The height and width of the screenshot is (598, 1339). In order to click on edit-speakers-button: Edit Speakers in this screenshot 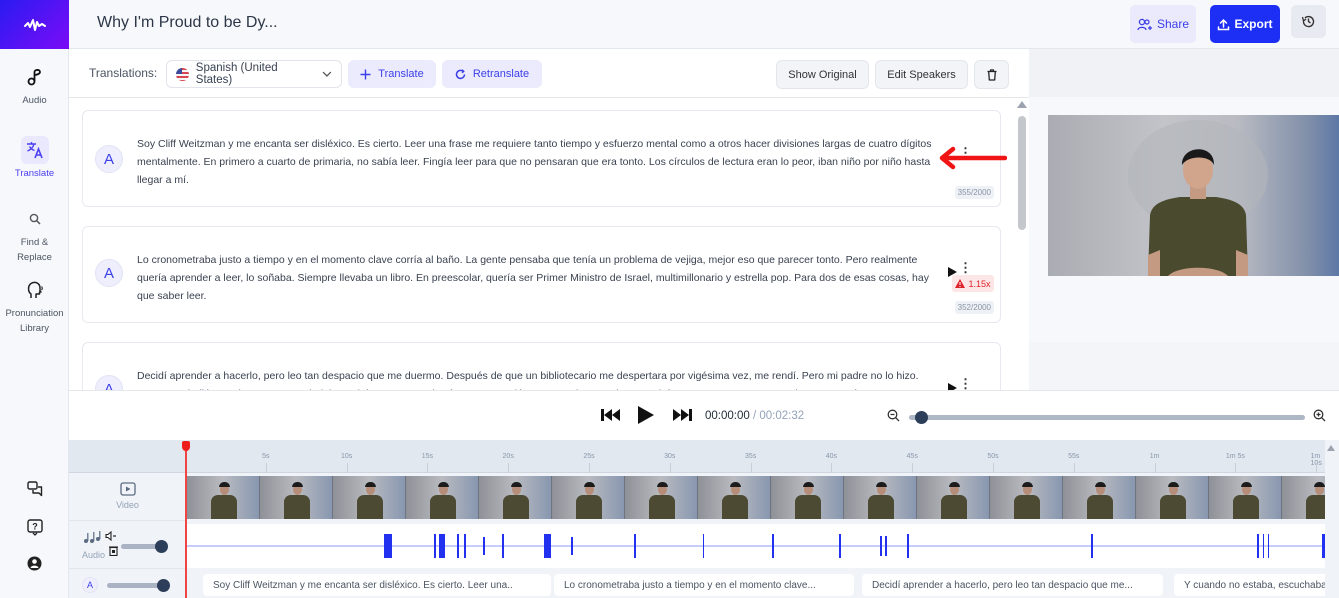, I will do `click(921, 74)`.